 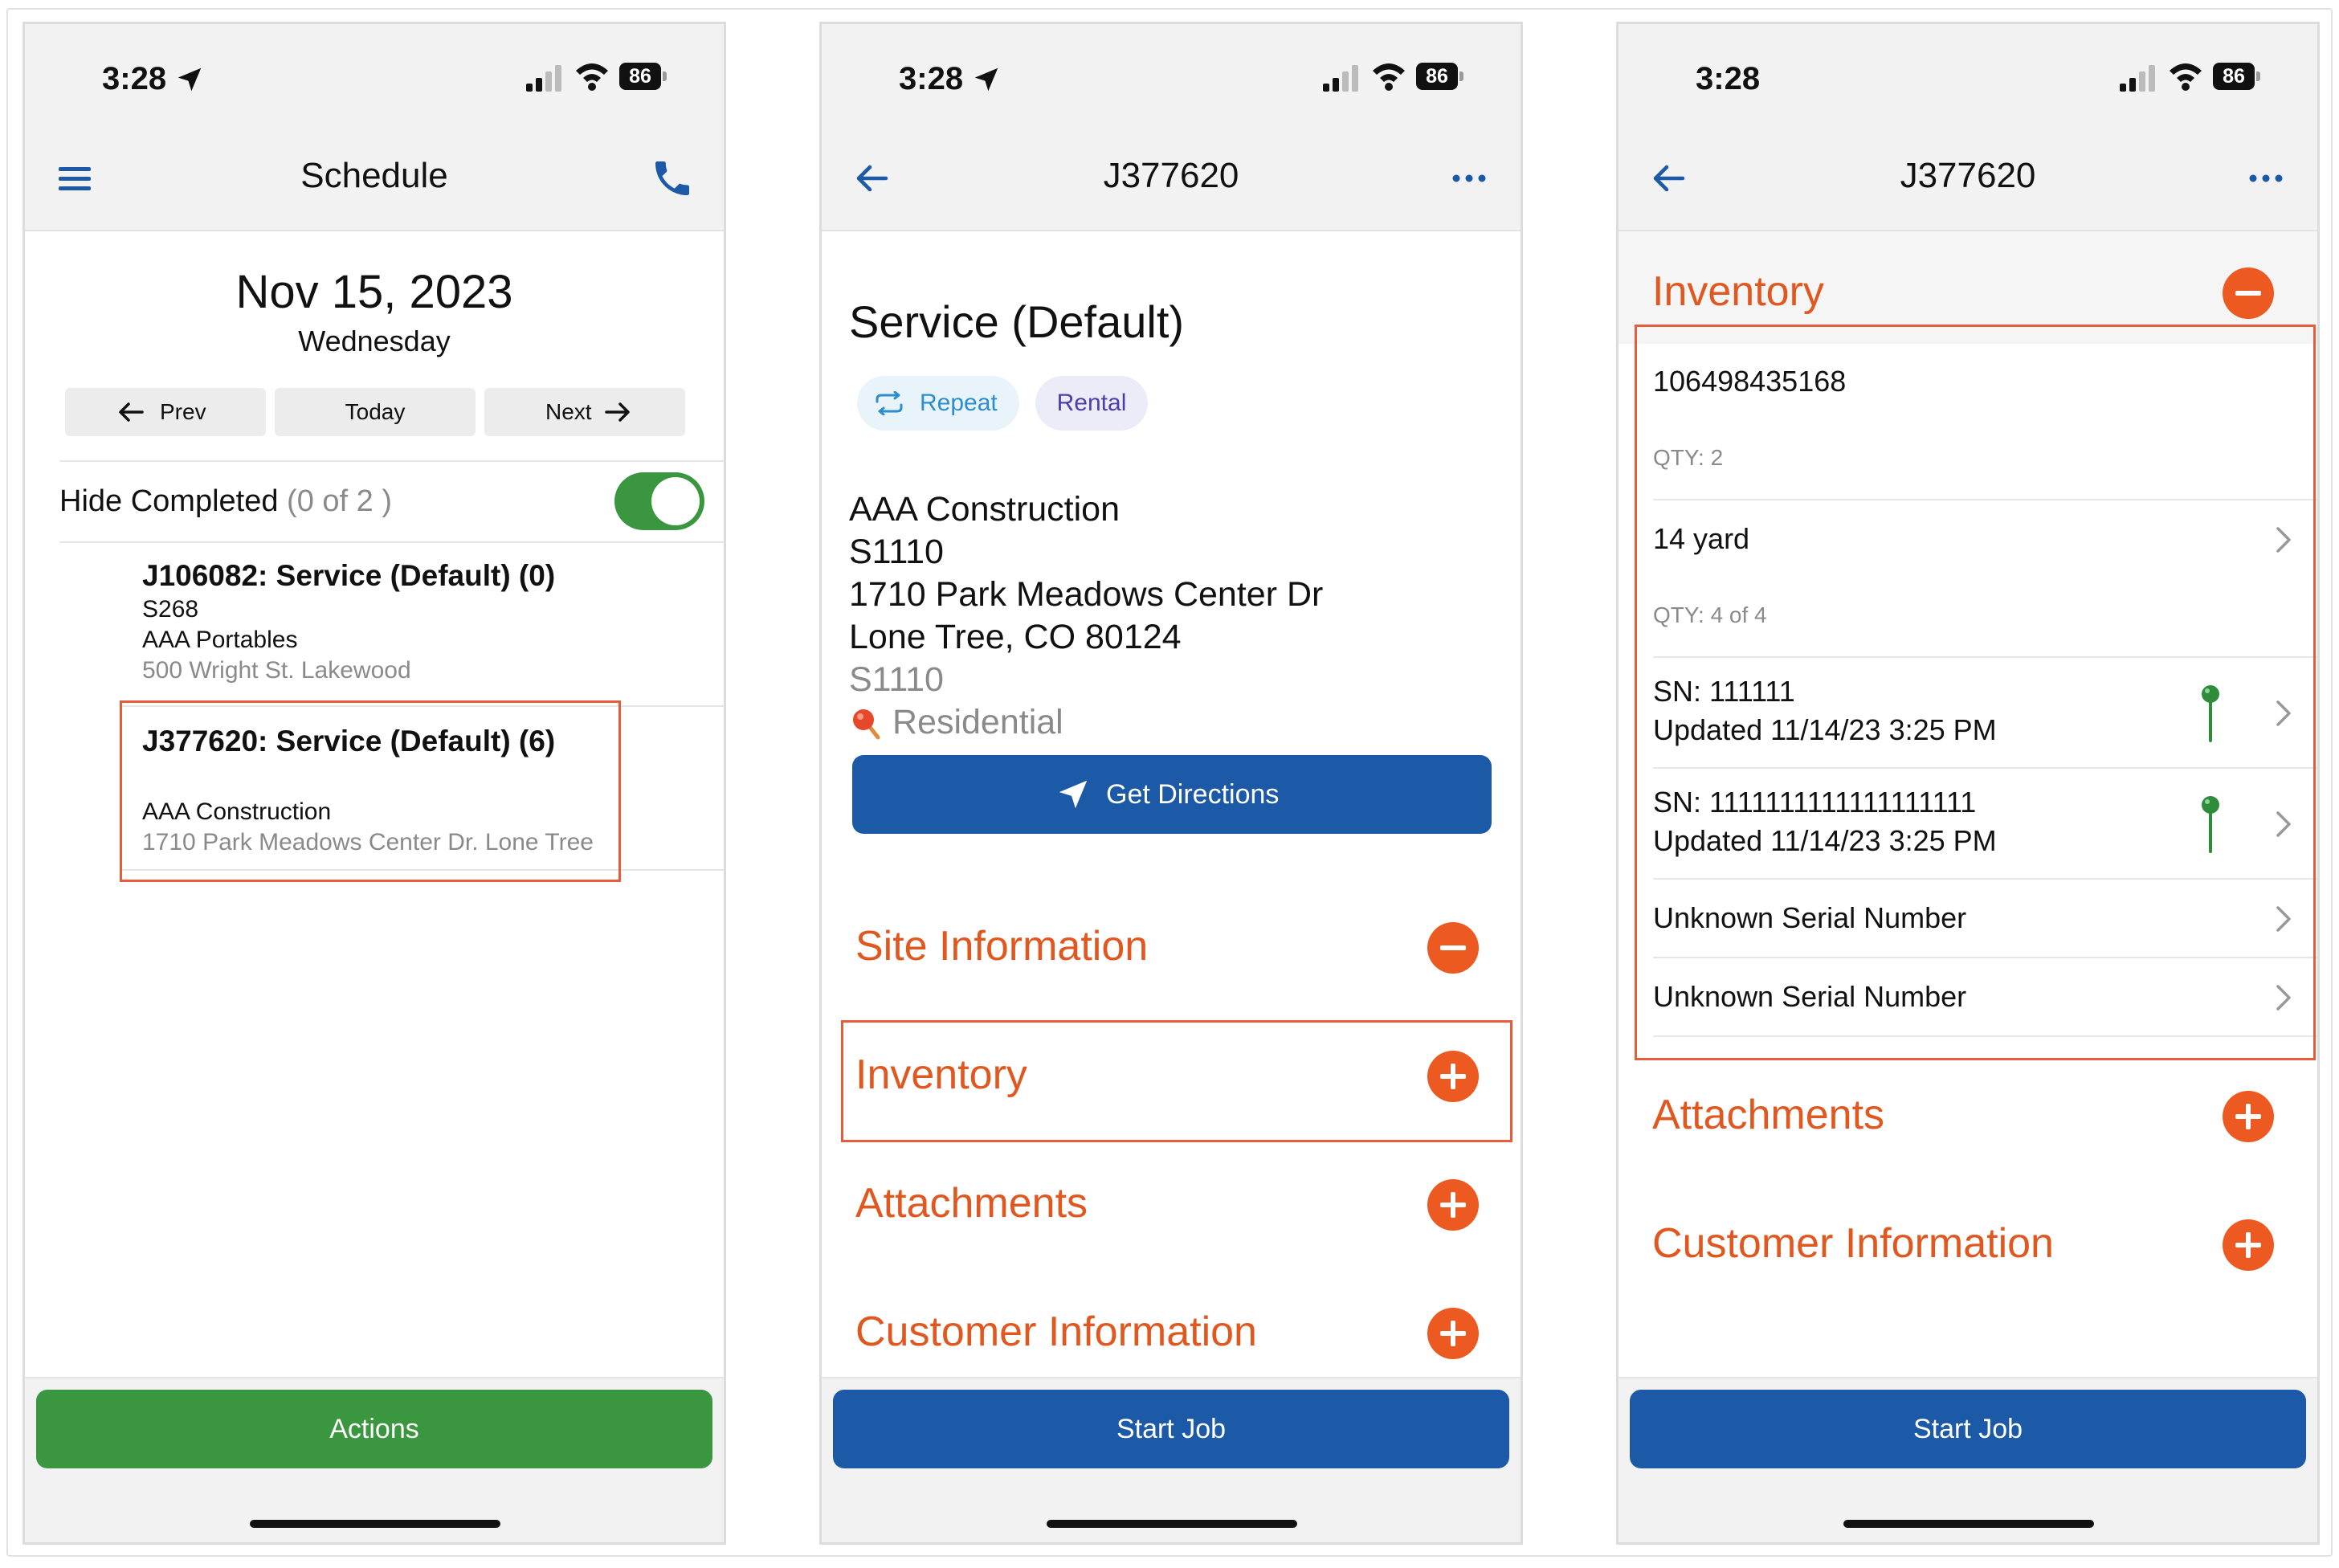 I want to click on city-address: Lone Tree, CO 80124, so click(x=1015, y=637).